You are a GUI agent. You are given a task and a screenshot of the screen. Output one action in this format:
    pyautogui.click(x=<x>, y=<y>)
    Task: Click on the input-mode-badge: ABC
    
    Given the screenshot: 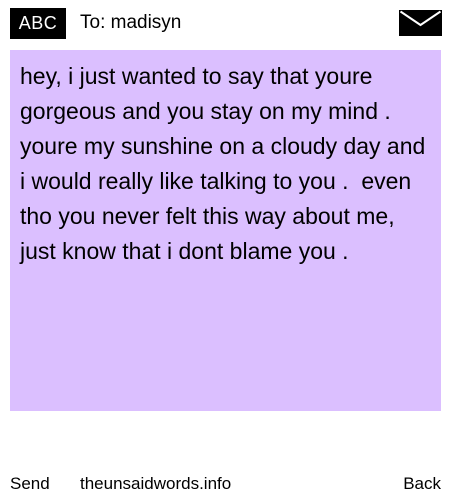 What is the action you would take?
    pyautogui.click(x=38, y=23)
    